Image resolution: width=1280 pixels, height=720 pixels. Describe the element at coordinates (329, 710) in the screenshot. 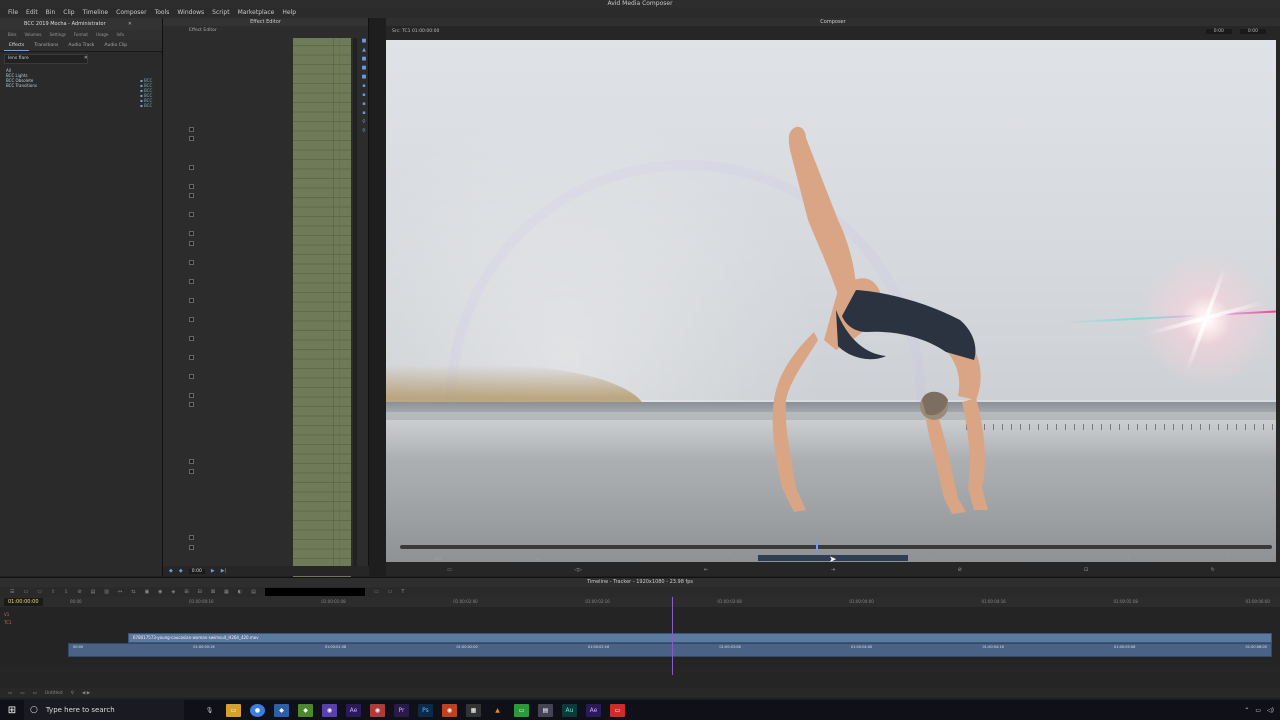

I see `avid-icon: ◉` at that location.